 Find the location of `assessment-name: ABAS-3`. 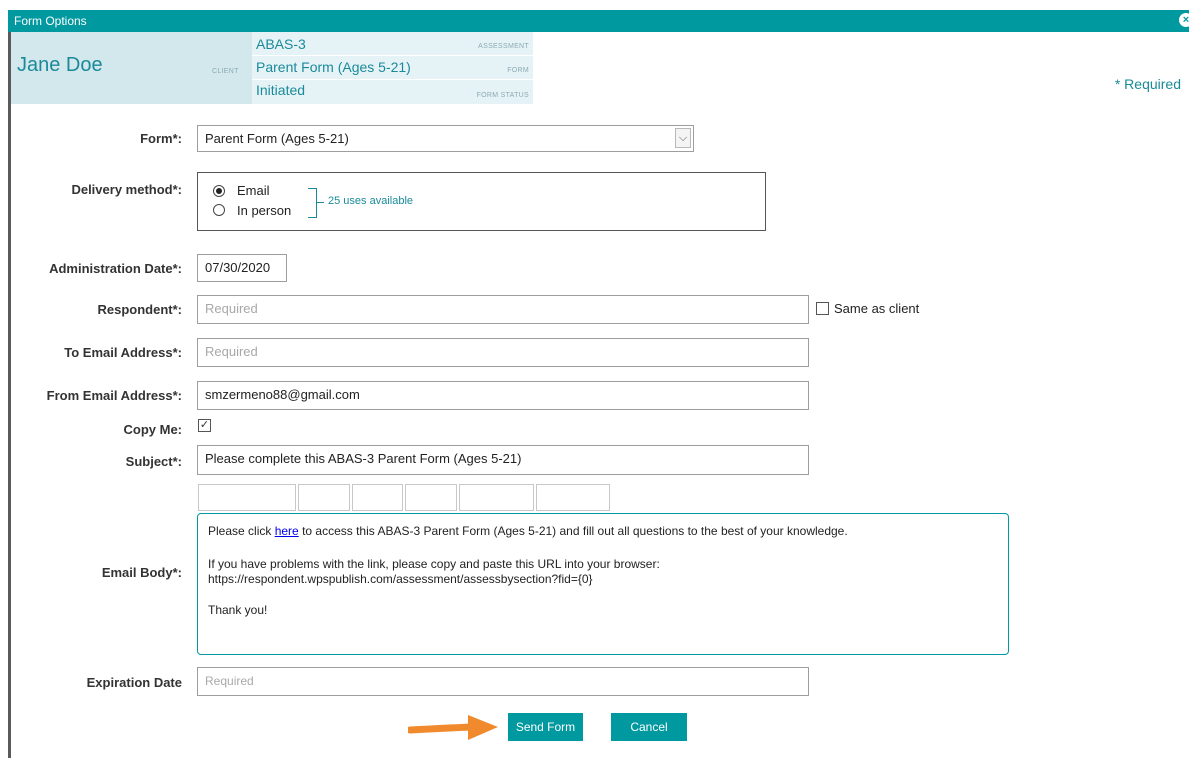

assessment-name: ABAS-3 is located at coordinates (281, 44).